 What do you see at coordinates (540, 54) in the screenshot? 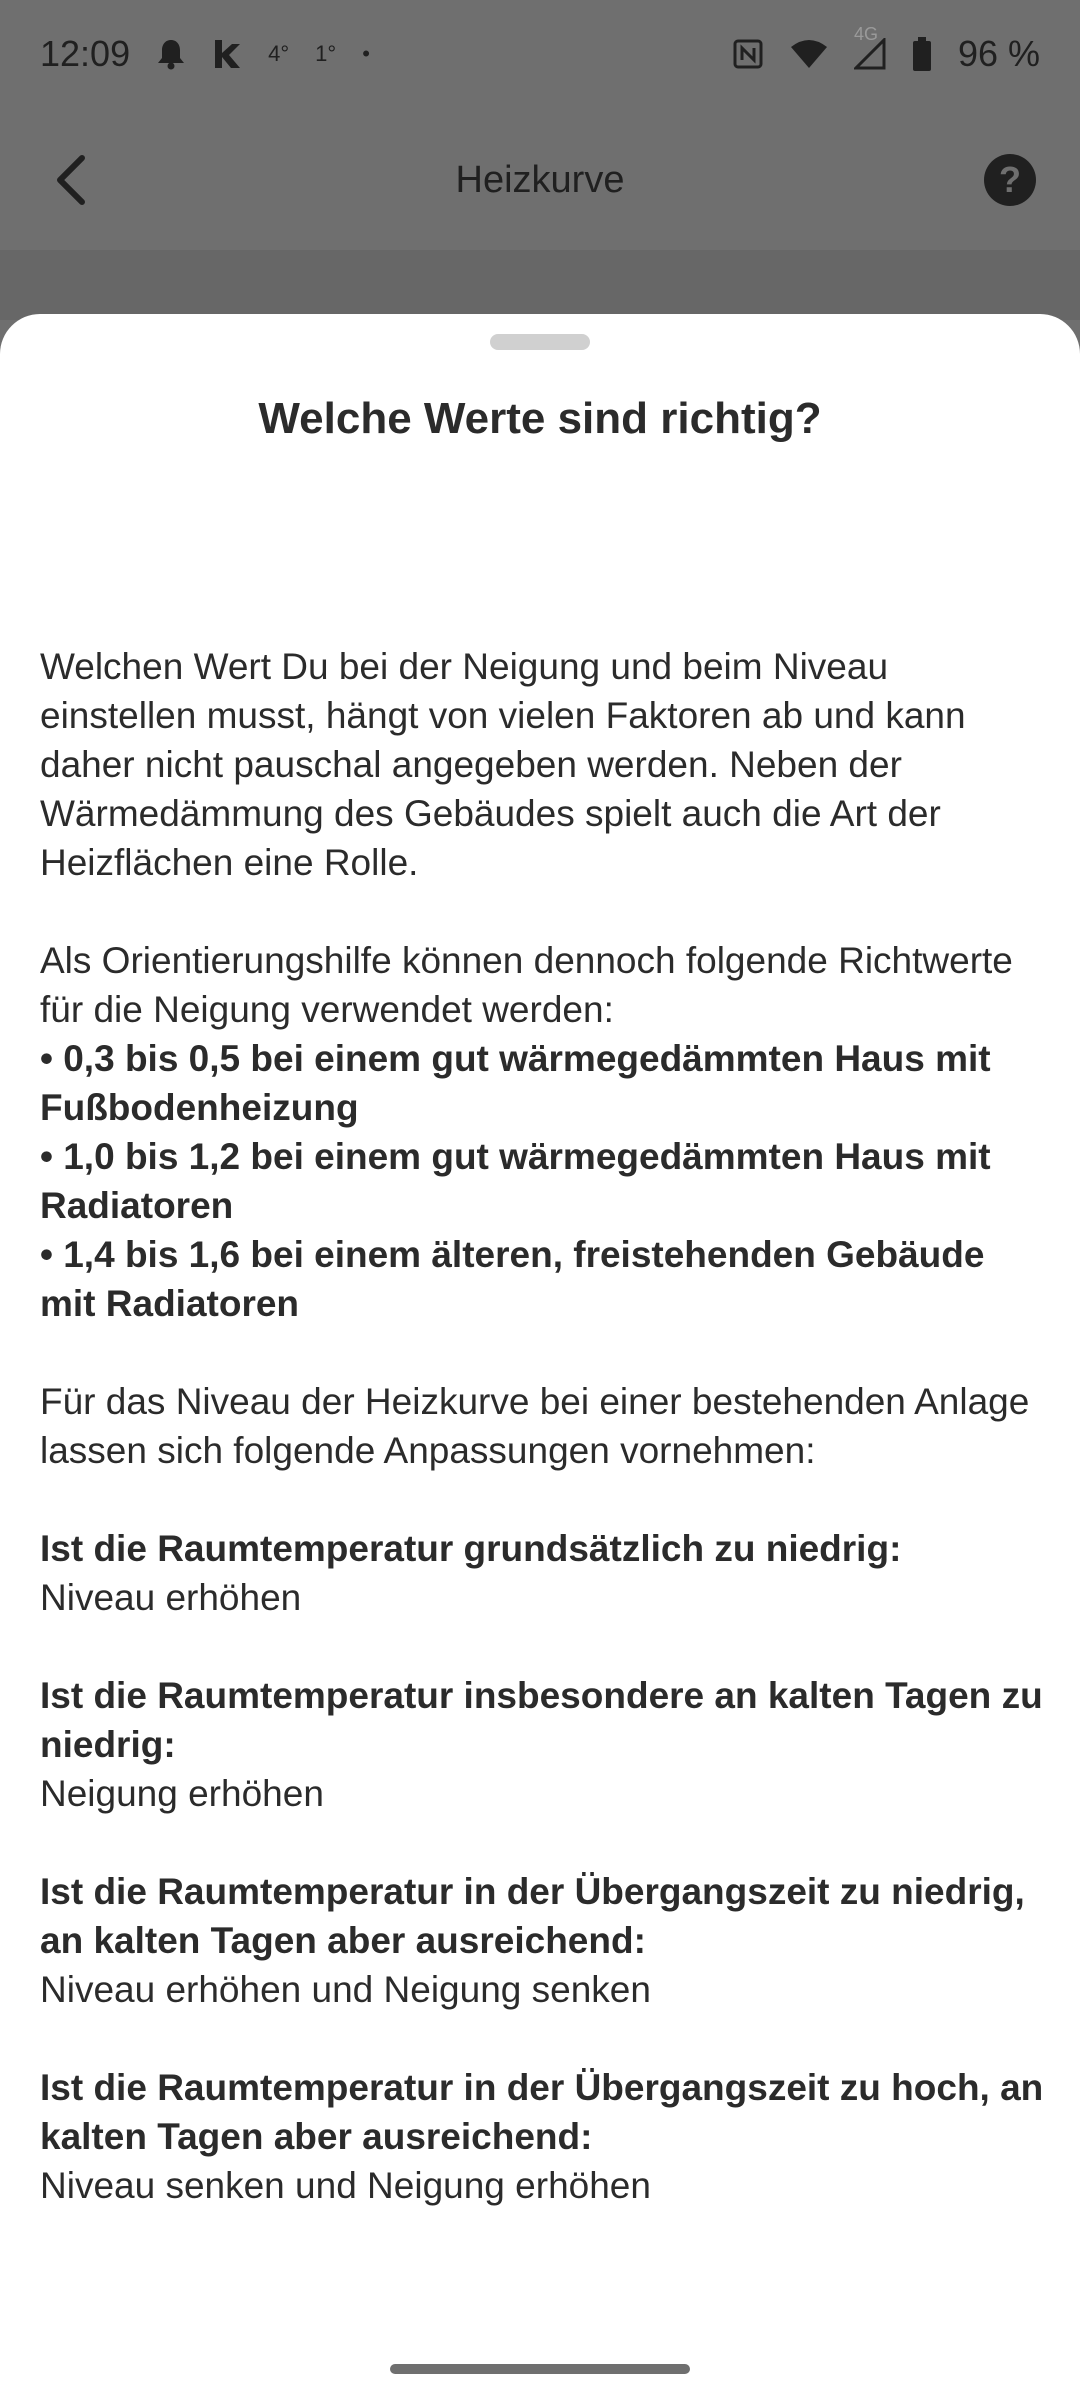
I see `status-bar: 12:09 4° 1° • 4G 96 %` at bounding box center [540, 54].